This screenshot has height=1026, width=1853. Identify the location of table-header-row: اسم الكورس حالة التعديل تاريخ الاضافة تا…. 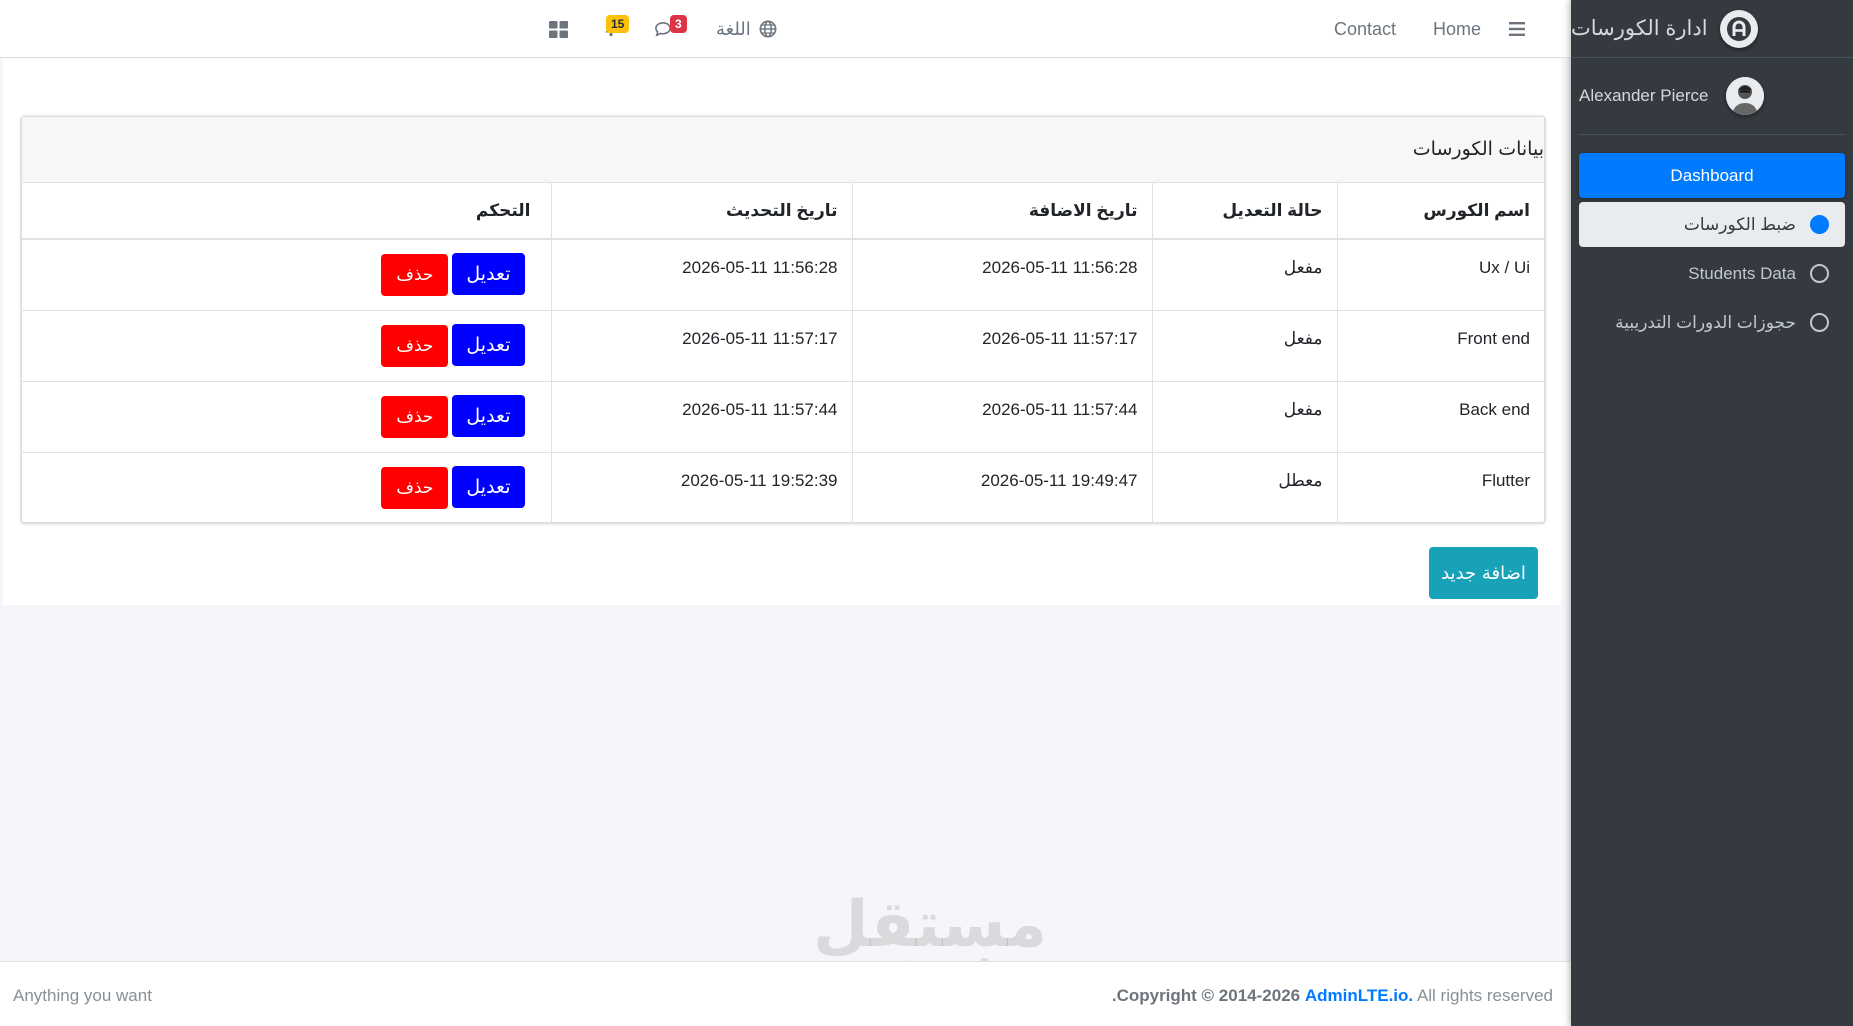
(783, 211).